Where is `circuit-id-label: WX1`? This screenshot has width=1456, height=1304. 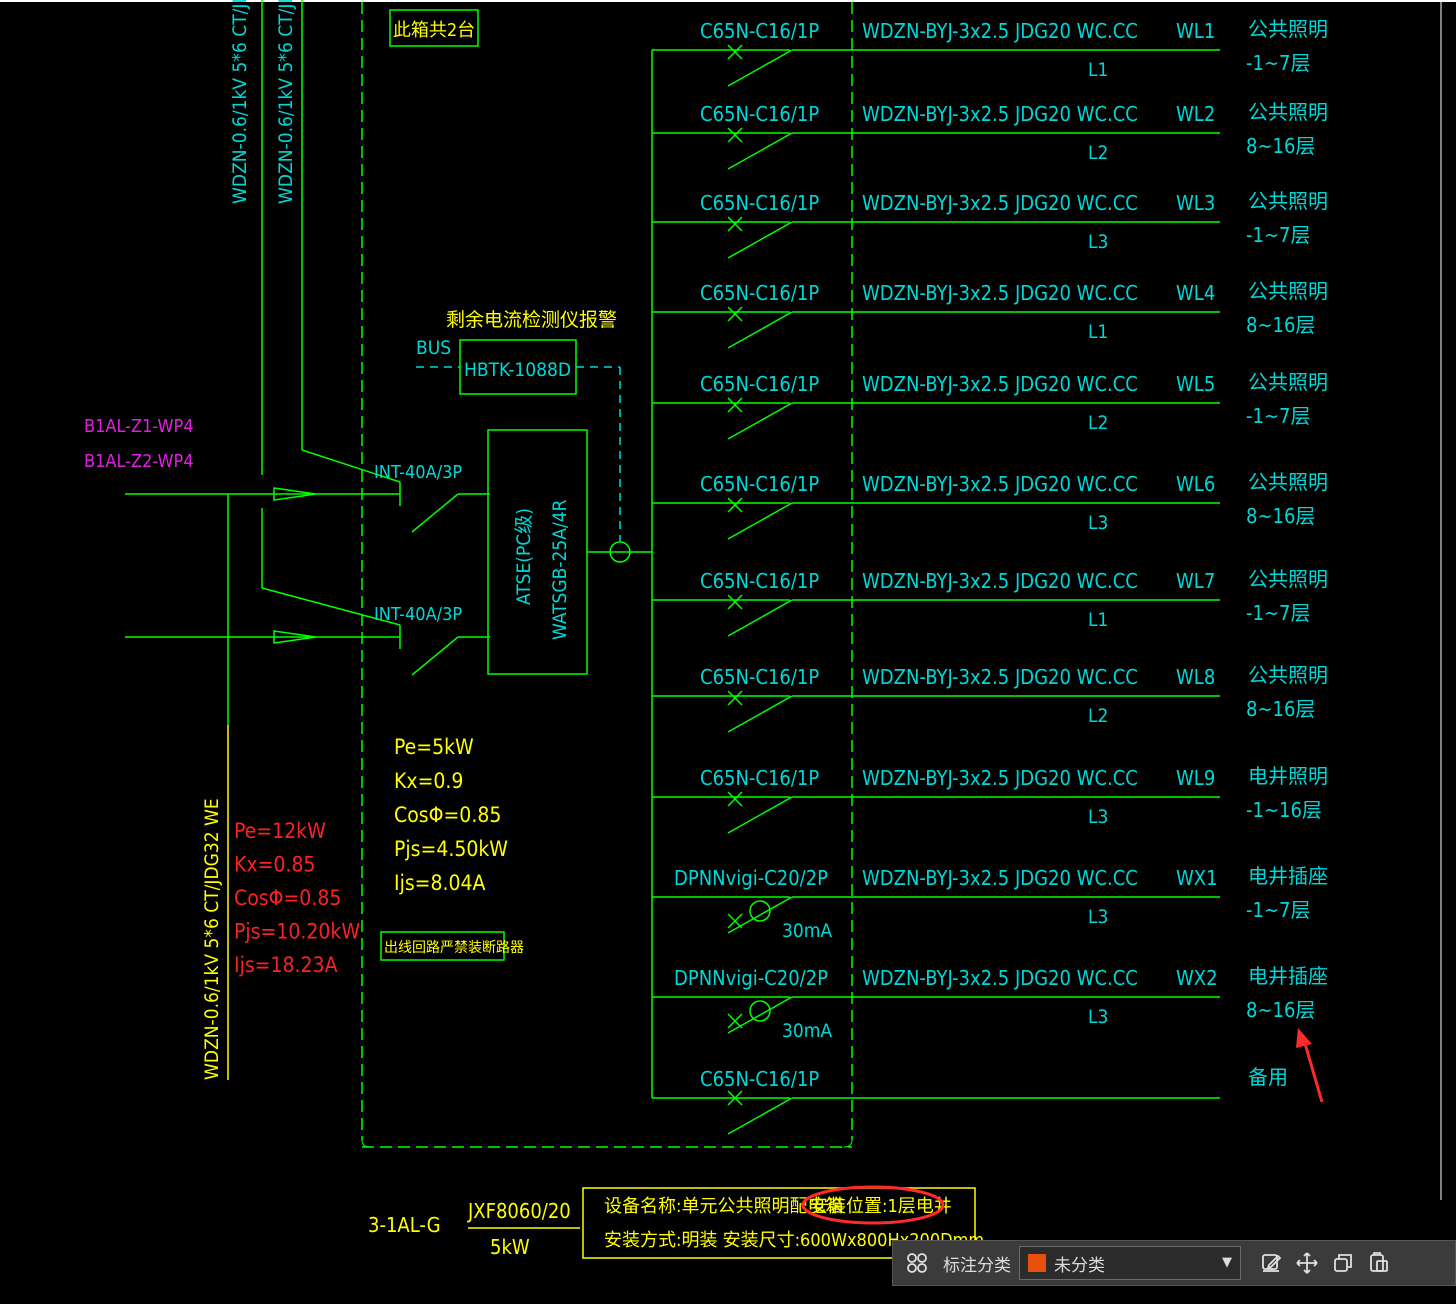
circuit-id-label: WX1 is located at coordinates (1197, 878).